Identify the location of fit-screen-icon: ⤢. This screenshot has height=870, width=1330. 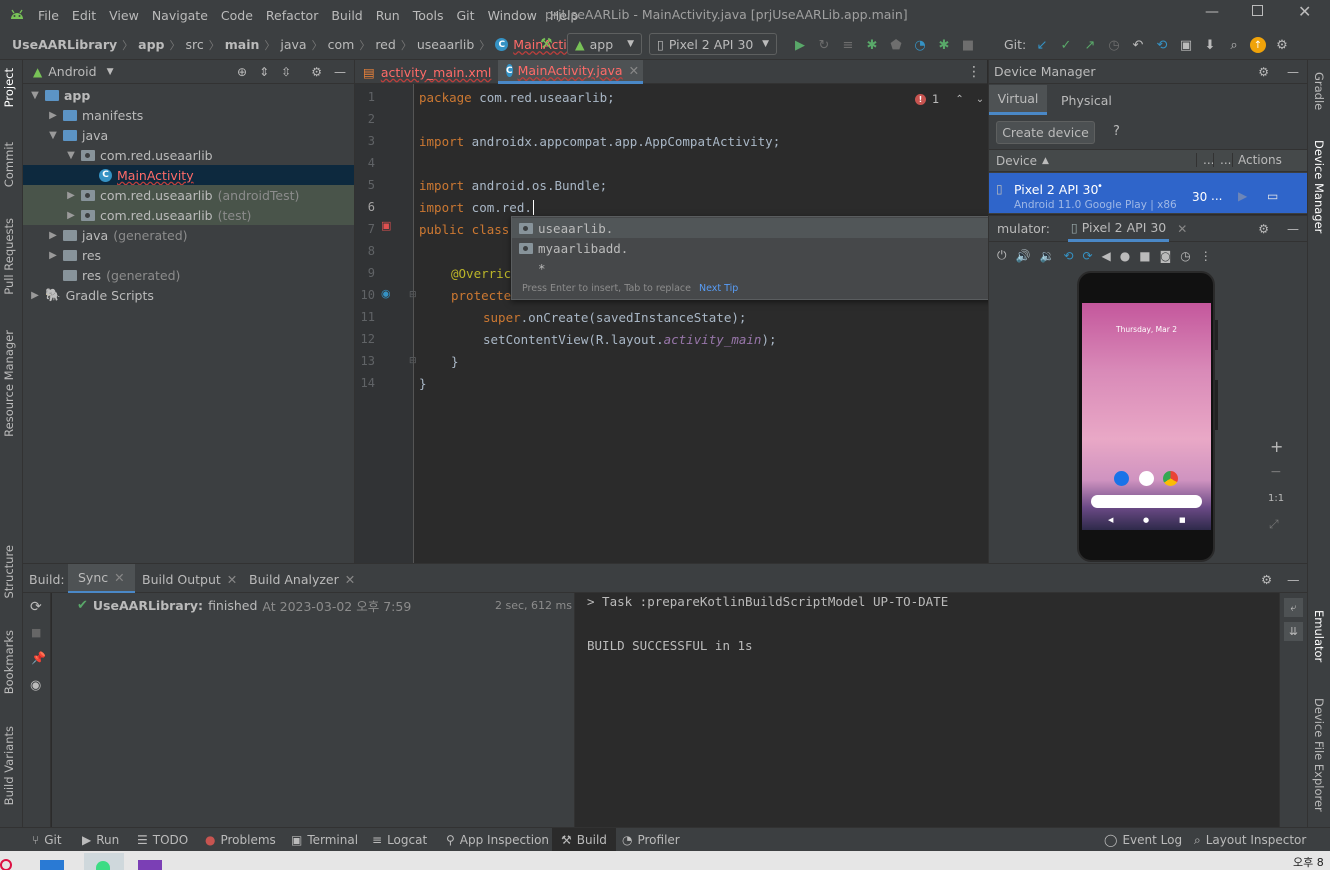
(1274, 524).